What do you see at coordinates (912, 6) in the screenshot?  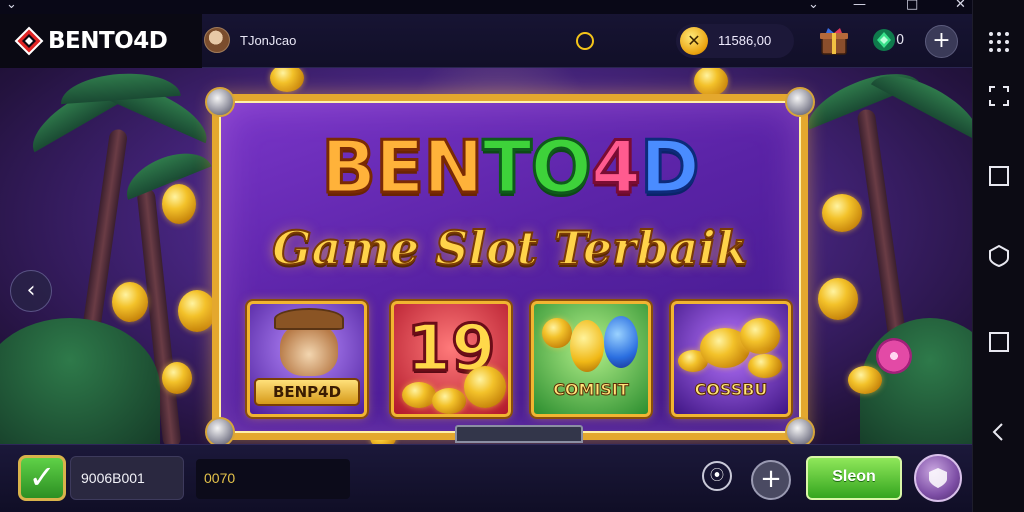 I see `maximize-icon: □` at bounding box center [912, 6].